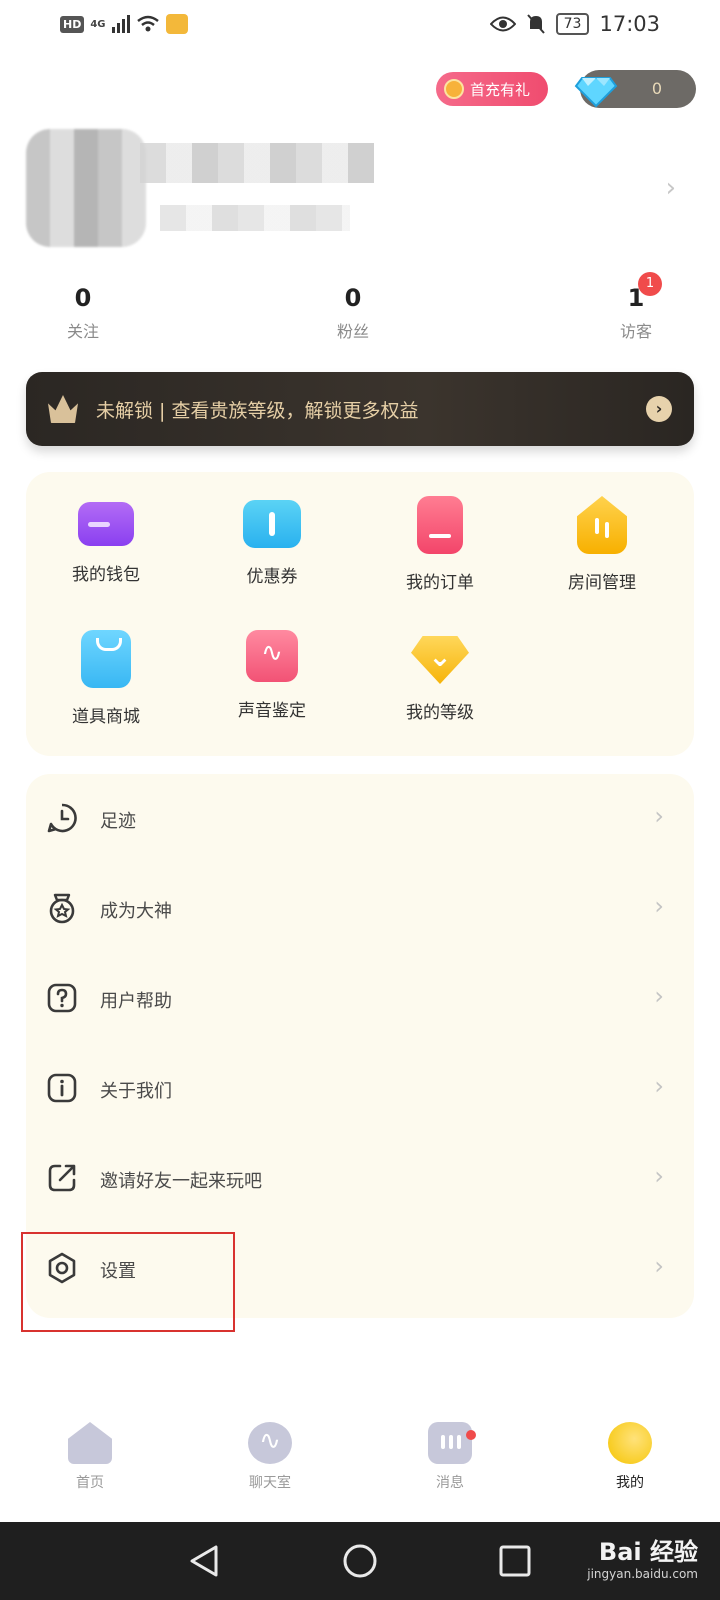 The height and width of the screenshot is (1600, 720). What do you see at coordinates (360, 190) in the screenshot?
I see `profile-header: ›` at bounding box center [360, 190].